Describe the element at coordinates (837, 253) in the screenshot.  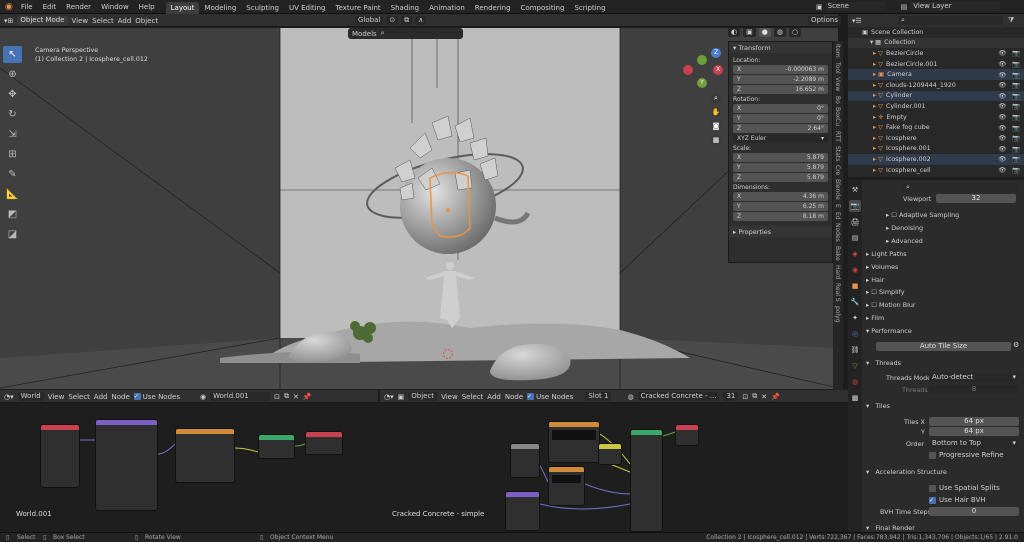
I see `sidebar-tab-bake: Bake` at that location.